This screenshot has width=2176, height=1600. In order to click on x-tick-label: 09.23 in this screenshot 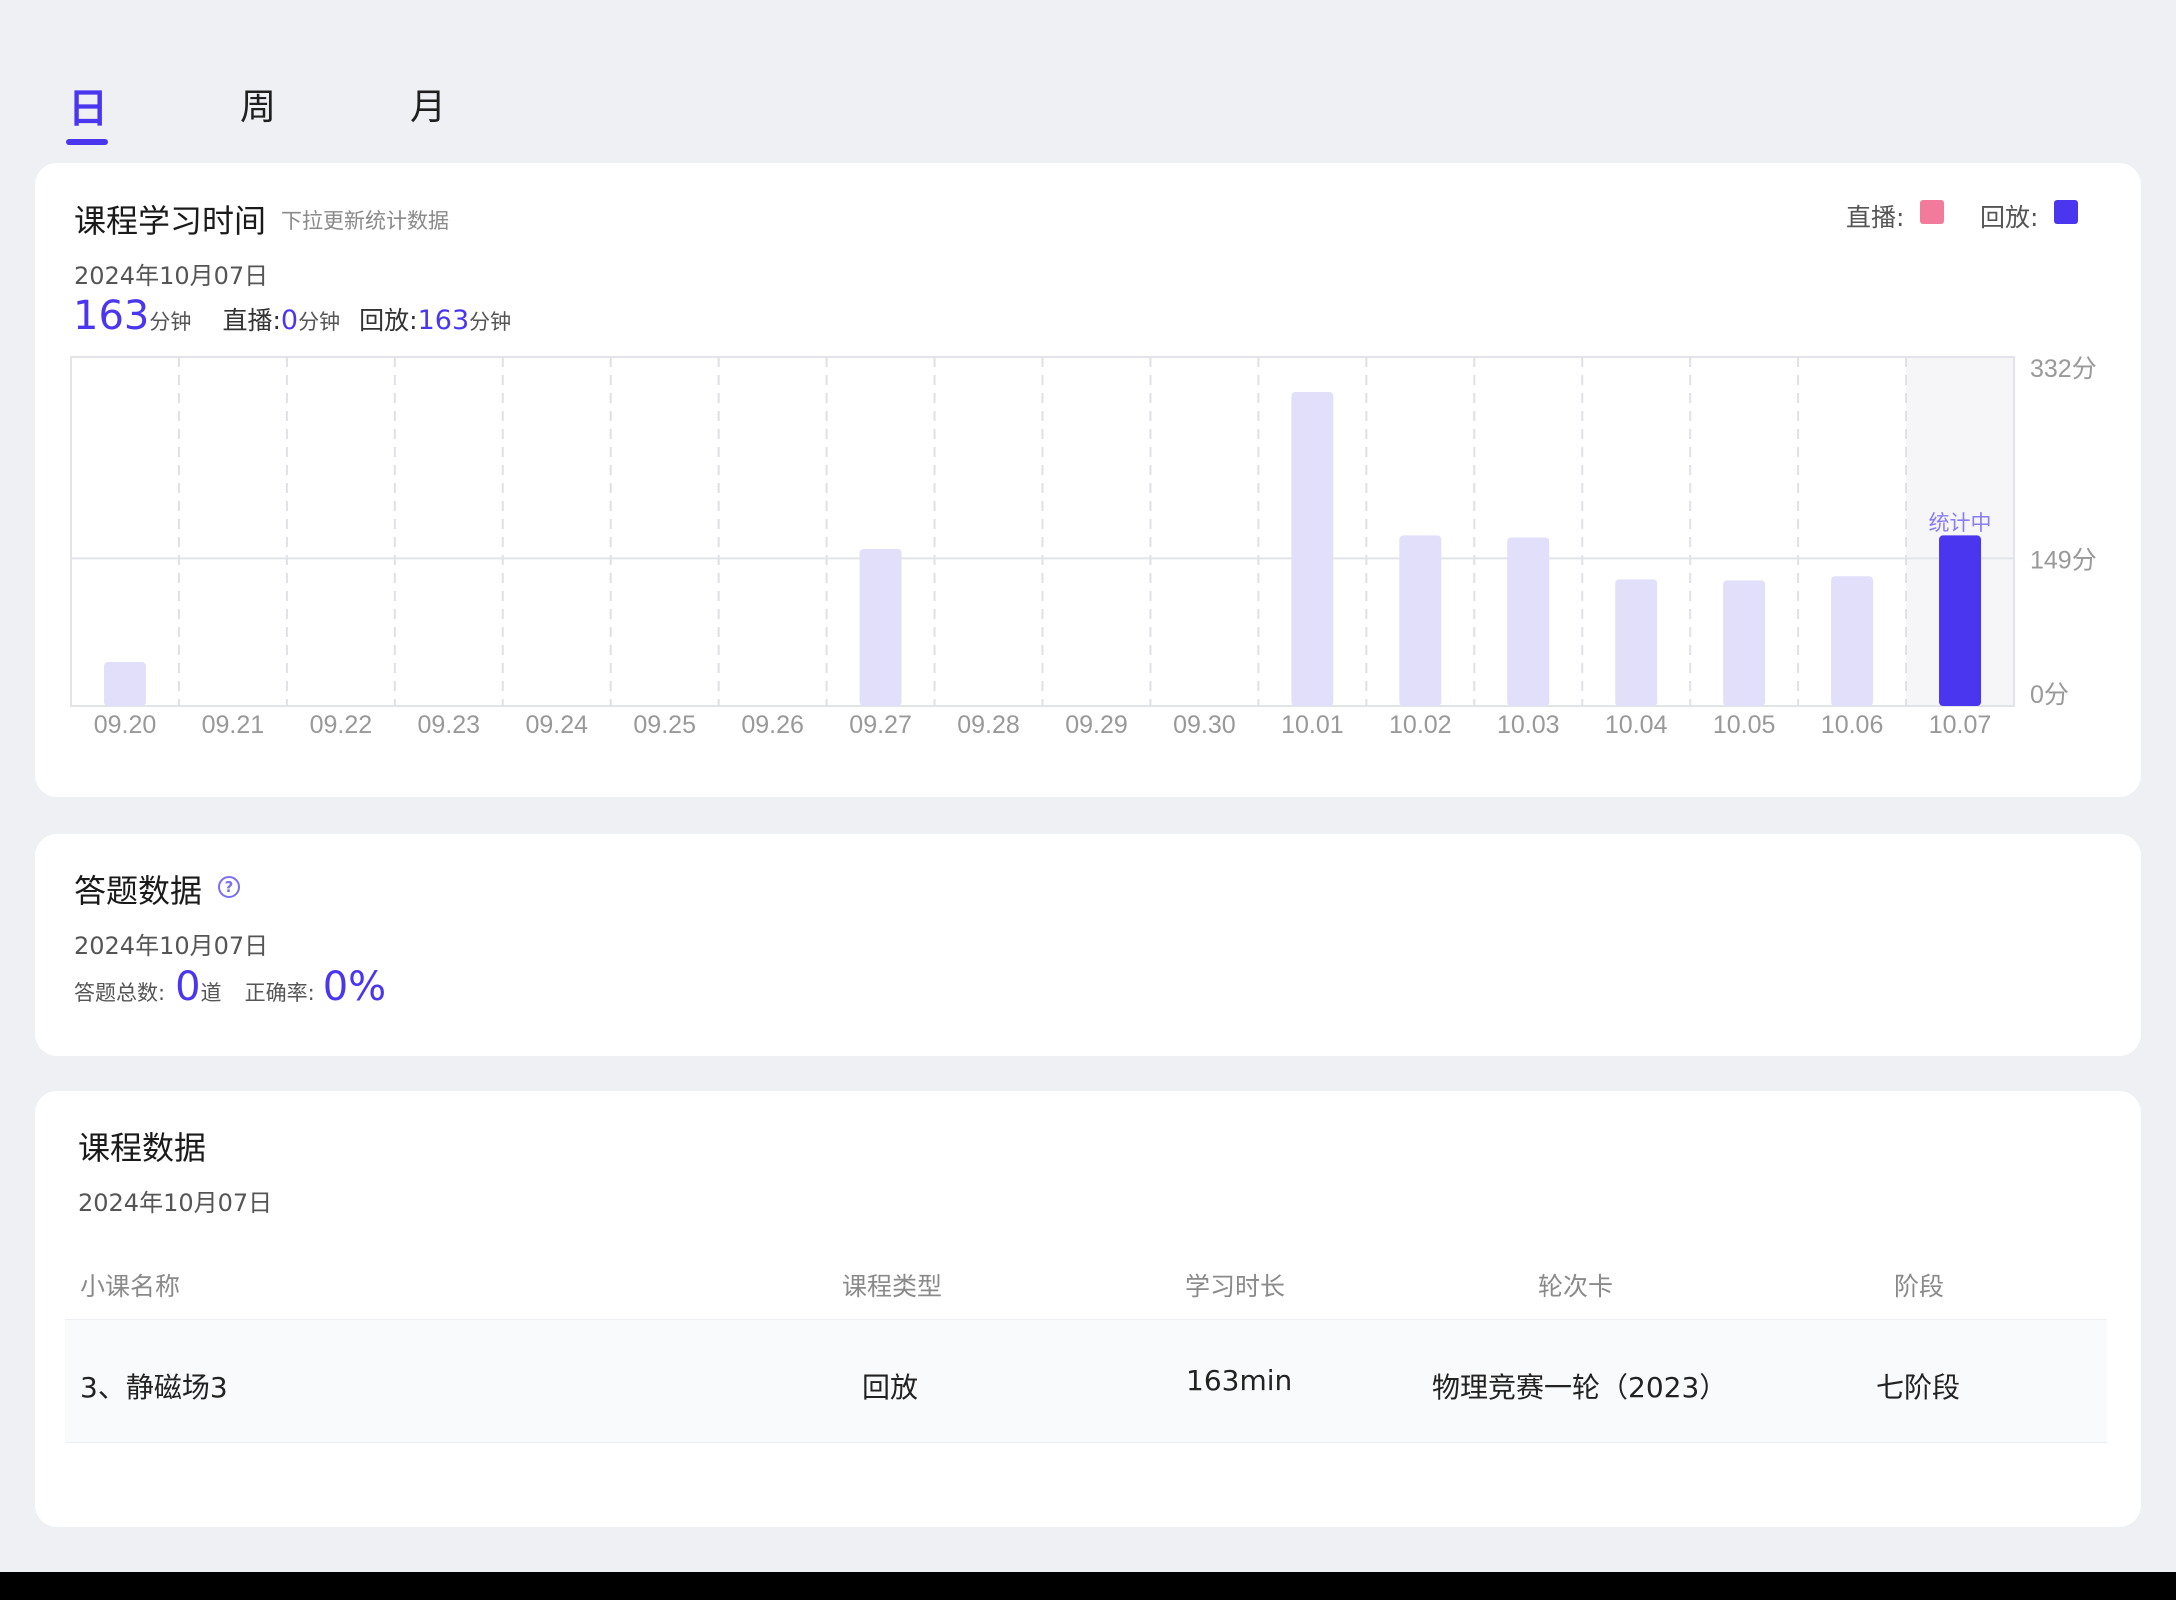, I will do `click(449, 725)`.